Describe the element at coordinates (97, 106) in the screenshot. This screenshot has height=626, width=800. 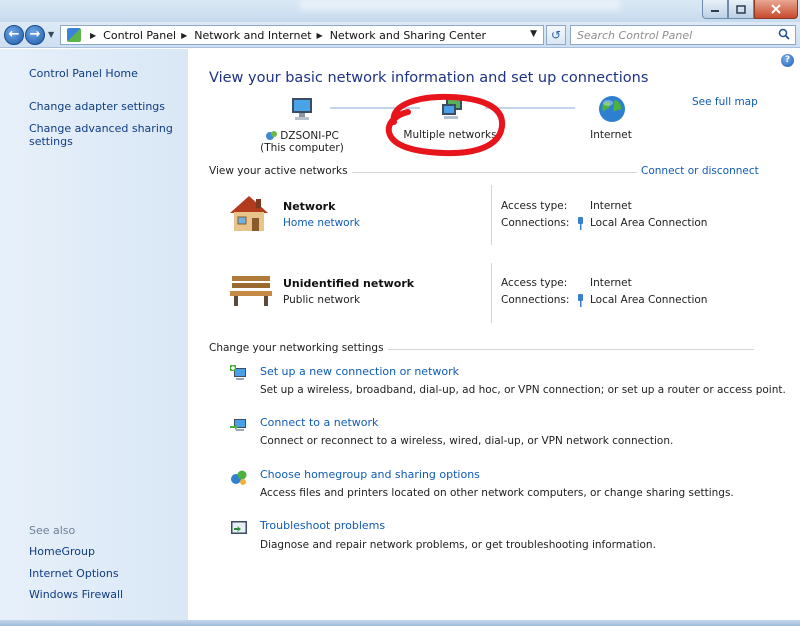
I see `change-adapter-settings-link: Change adapter settings` at that location.